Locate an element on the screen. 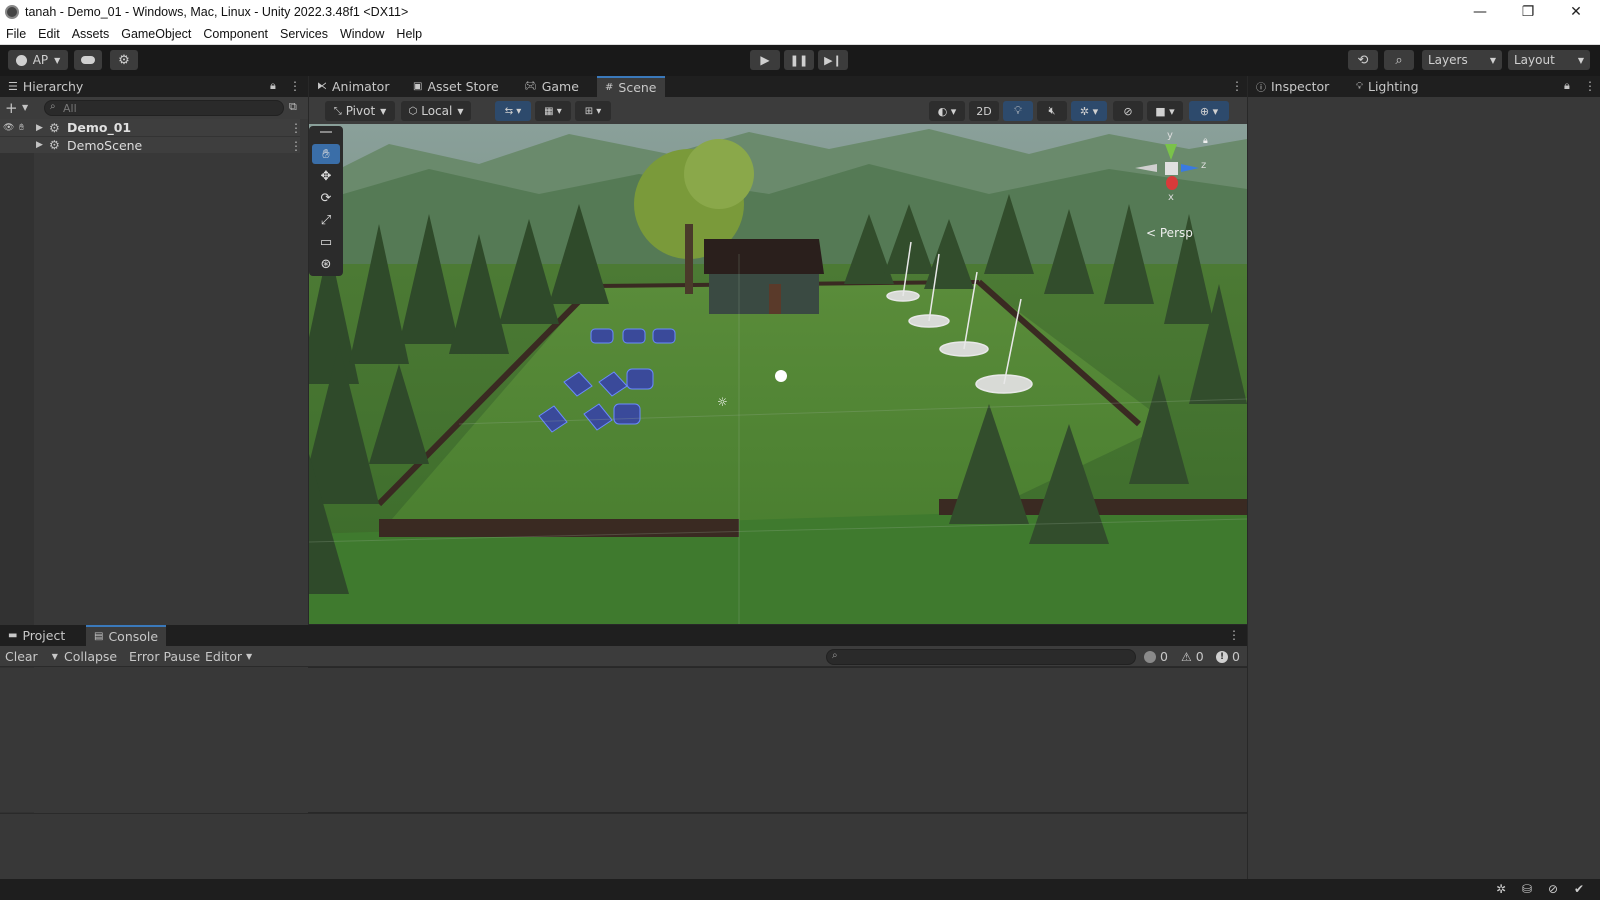 Image resolution: width=1600 pixels, height=900 pixels. cloud-button is located at coordinates (88, 60).